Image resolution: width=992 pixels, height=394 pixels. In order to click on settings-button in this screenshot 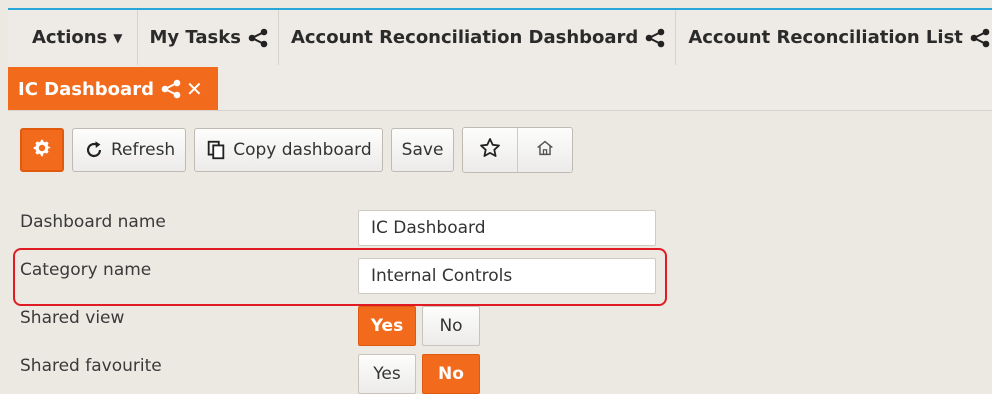, I will do `click(42, 150)`.